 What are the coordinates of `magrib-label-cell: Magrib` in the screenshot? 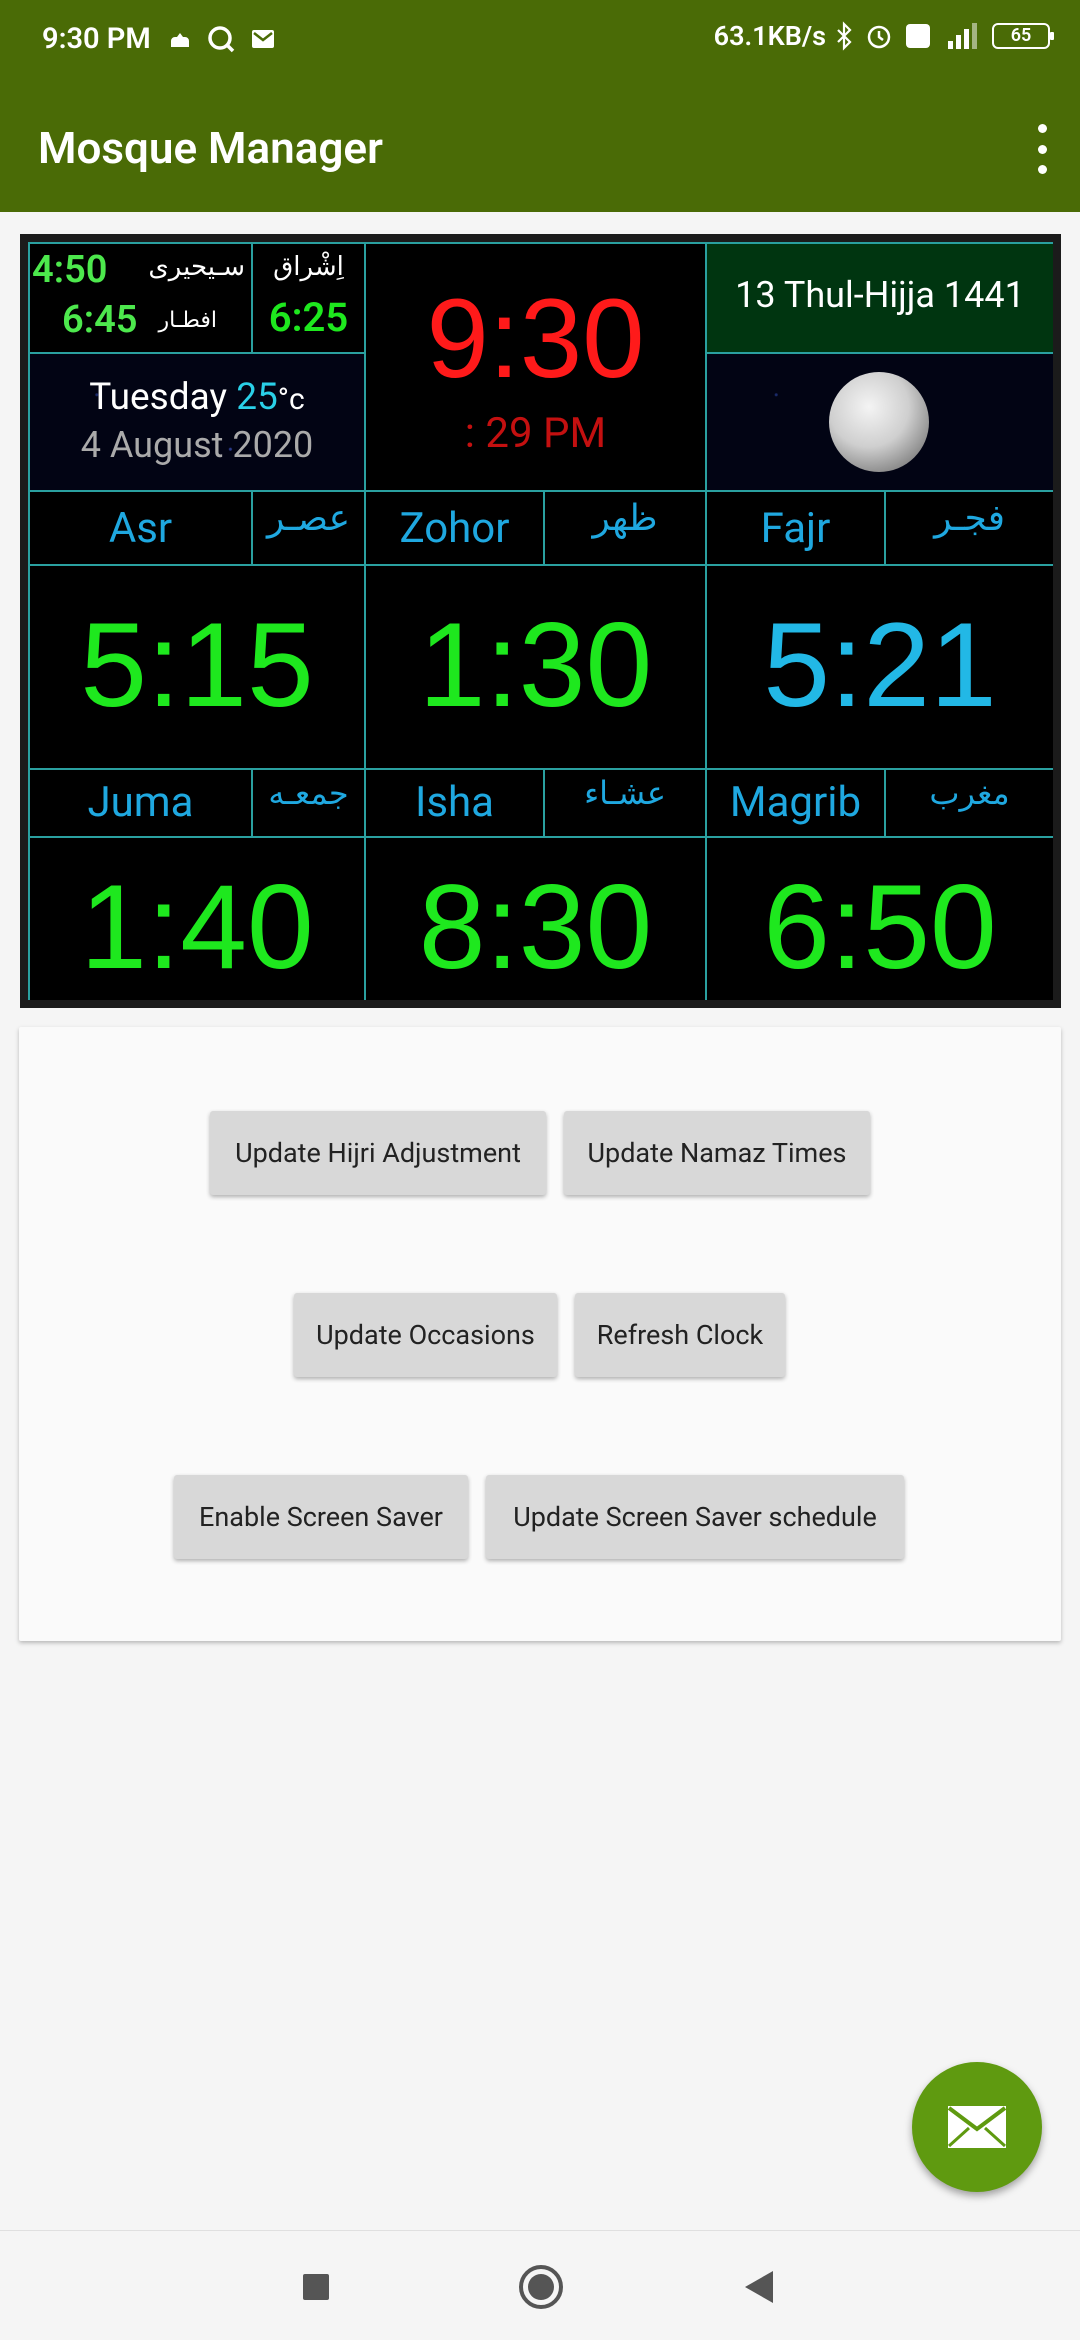 It's located at (795, 803).